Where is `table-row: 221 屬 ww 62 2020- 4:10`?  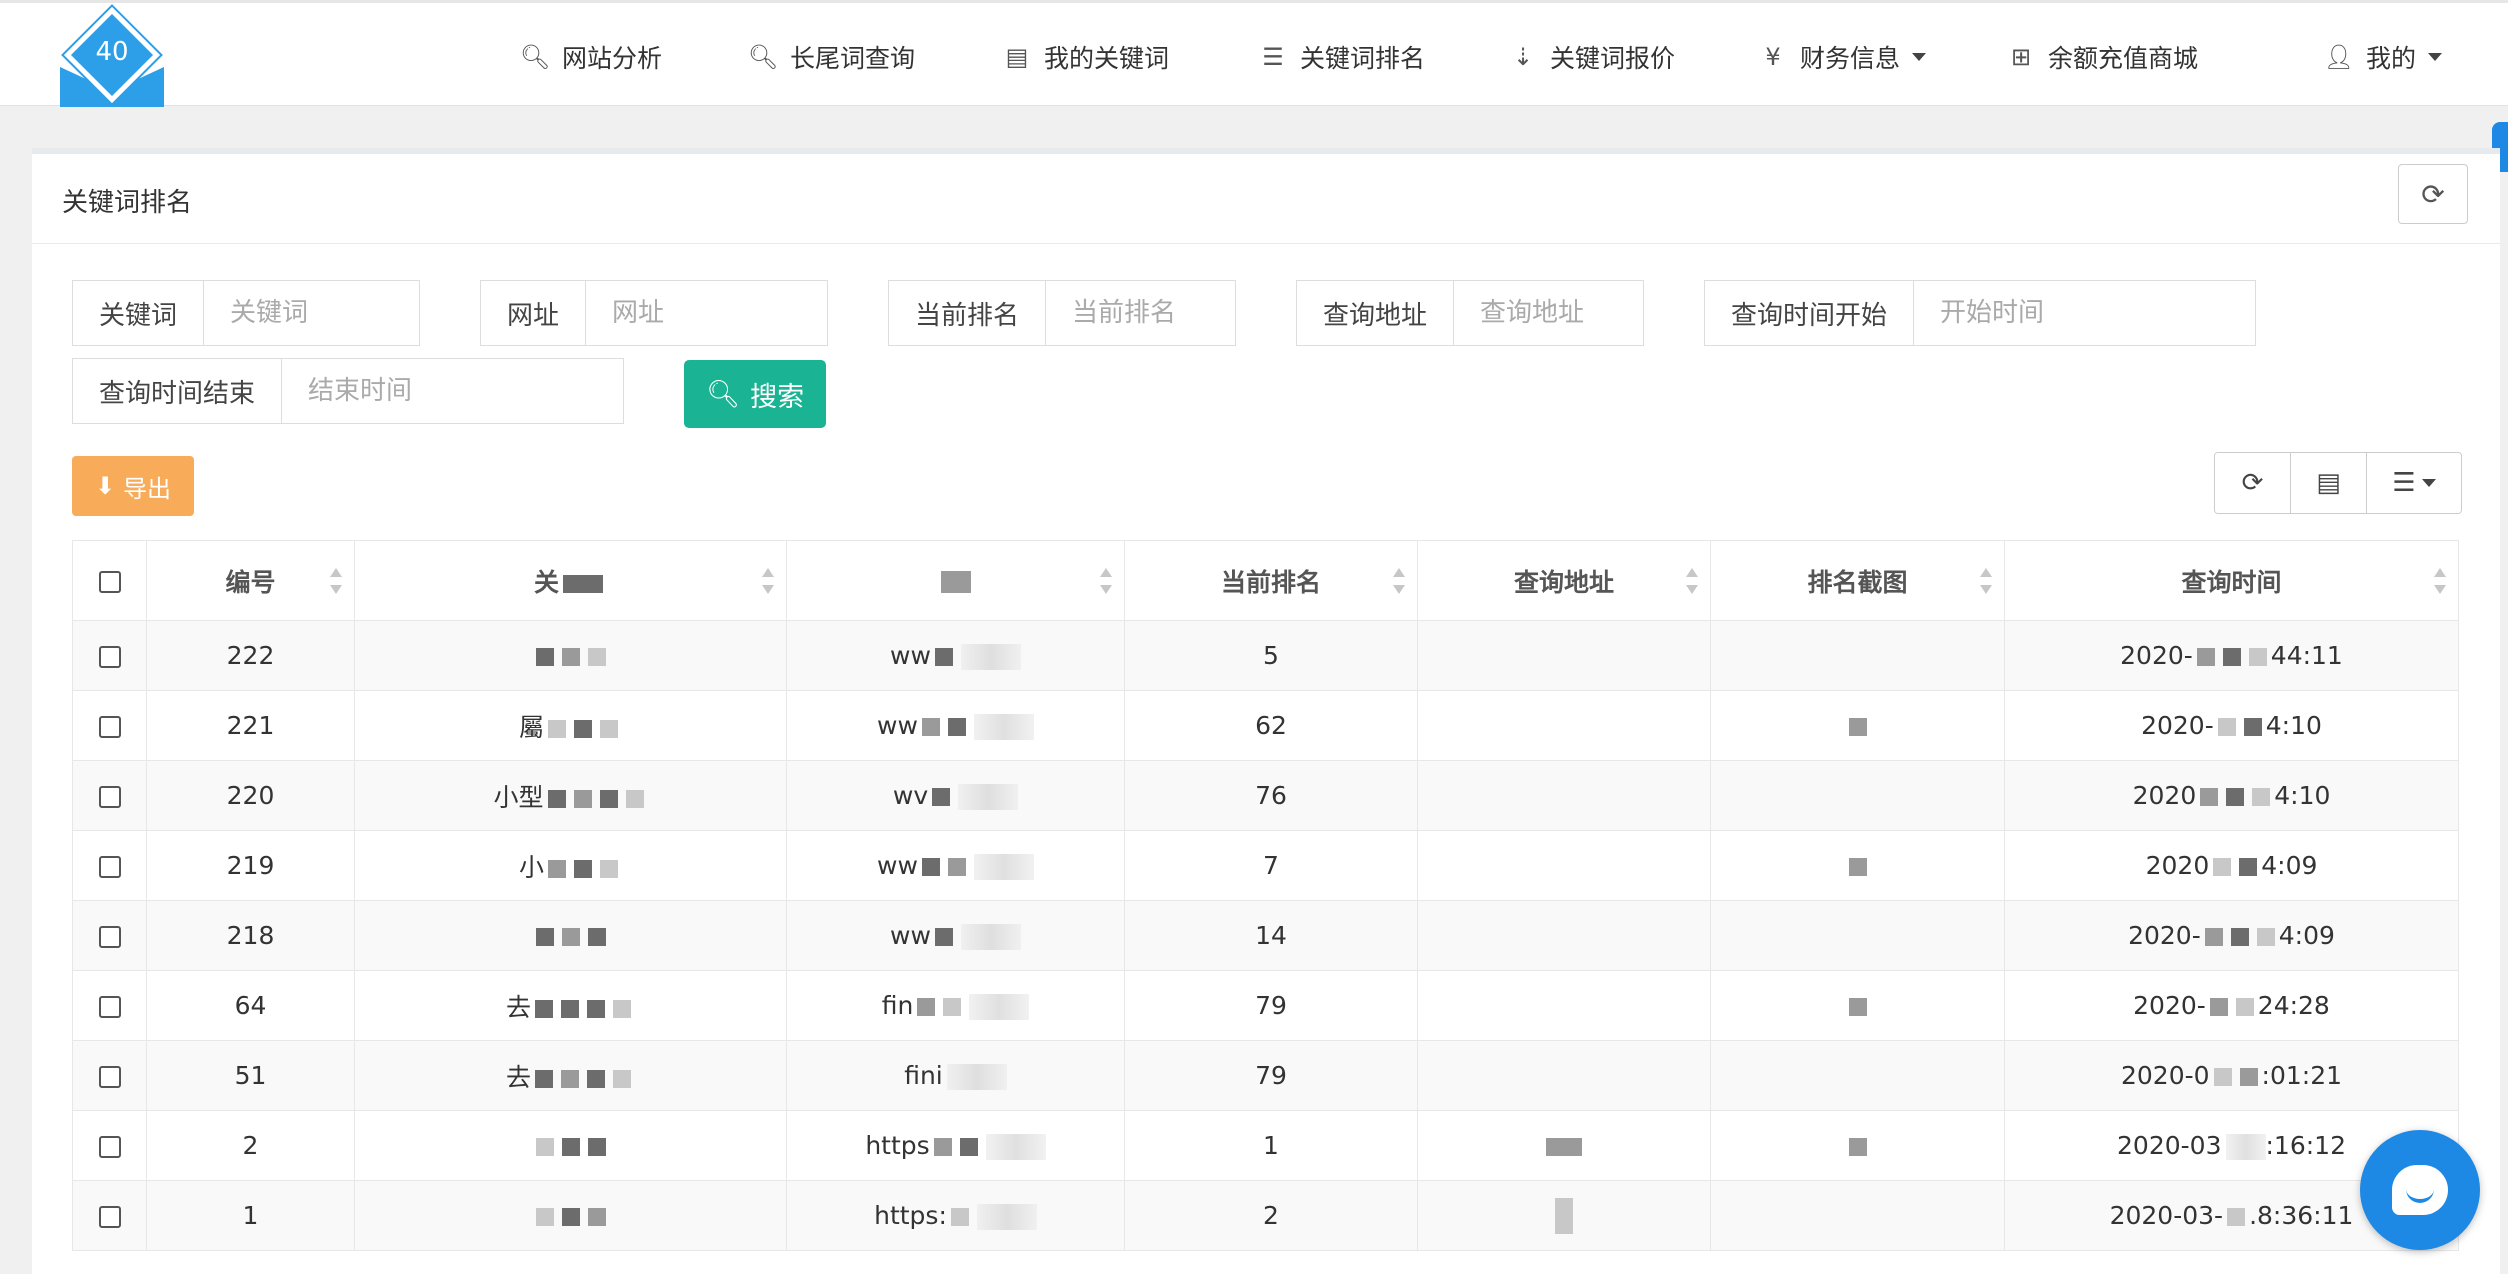
table-row: 221 屬 ww 62 2020- 4:10 is located at coordinates (1265, 725).